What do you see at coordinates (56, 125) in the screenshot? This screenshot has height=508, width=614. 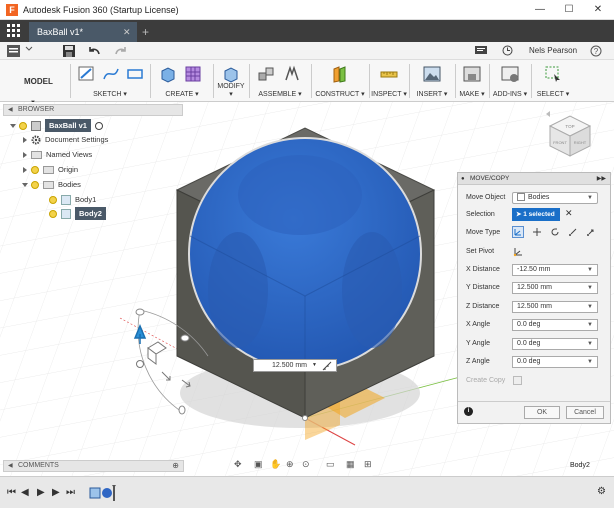 I see `browser-root: BaxBall v1` at bounding box center [56, 125].